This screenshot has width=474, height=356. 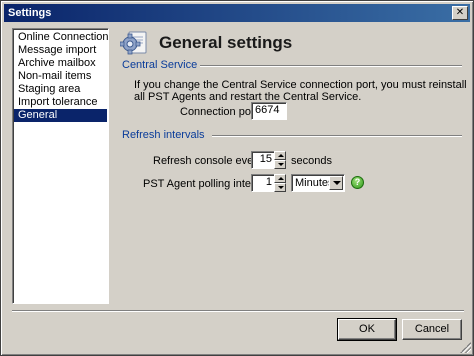 I want to click on refresh-console-stepper, so click(x=280, y=160).